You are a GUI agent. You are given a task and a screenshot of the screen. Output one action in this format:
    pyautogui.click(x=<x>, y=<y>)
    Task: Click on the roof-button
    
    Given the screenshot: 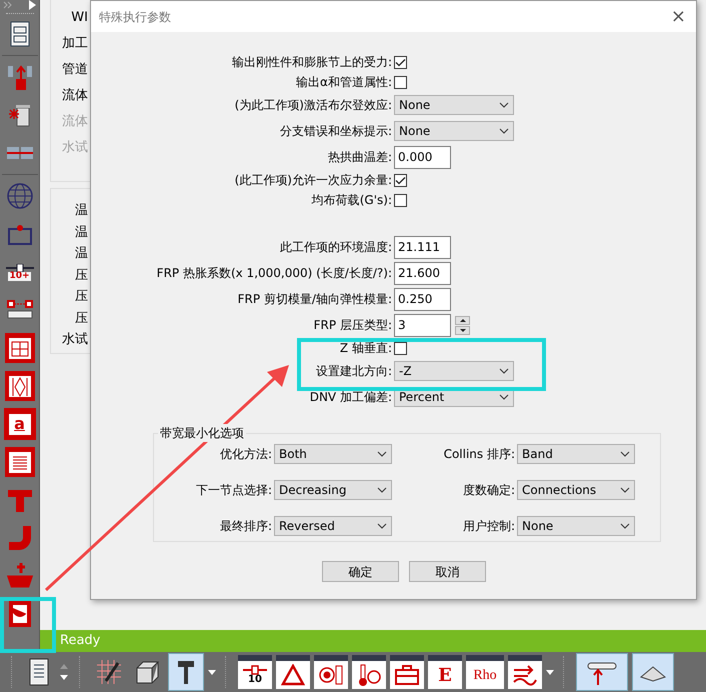 What is the action you would take?
    pyautogui.click(x=653, y=672)
    